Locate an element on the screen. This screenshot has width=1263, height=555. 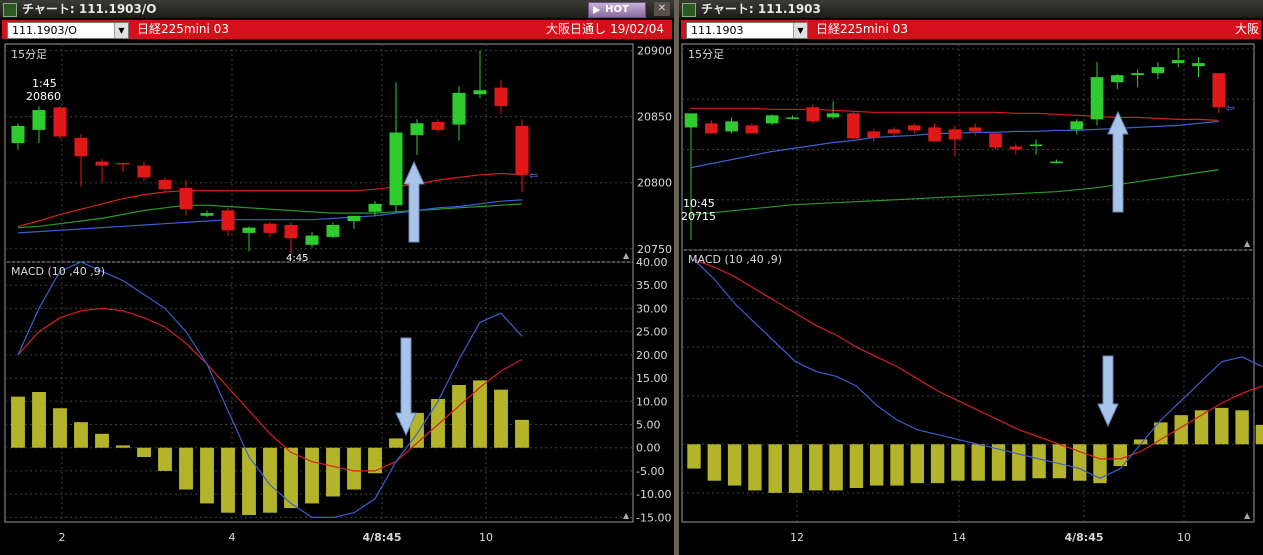
x-axis-label: 10 is located at coordinates (486, 537).